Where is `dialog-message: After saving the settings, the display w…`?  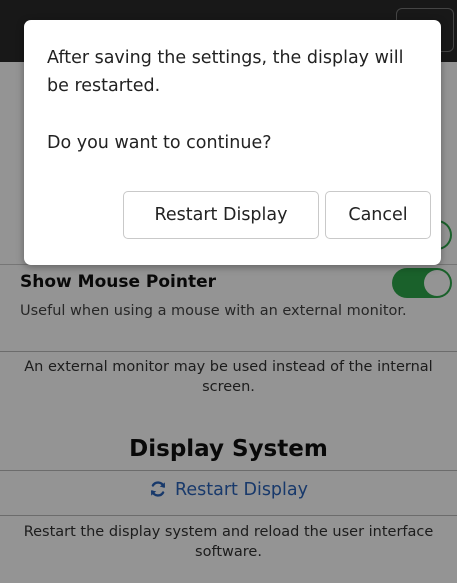 dialog-message: After saving the settings, the display w… is located at coordinates (225, 72).